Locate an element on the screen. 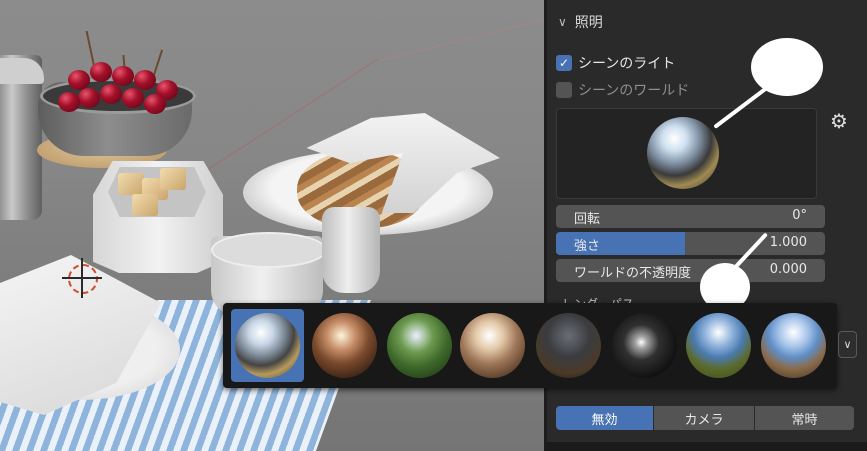  scene-world-checkbox-row: シーンのワールド is located at coordinates (622, 90).